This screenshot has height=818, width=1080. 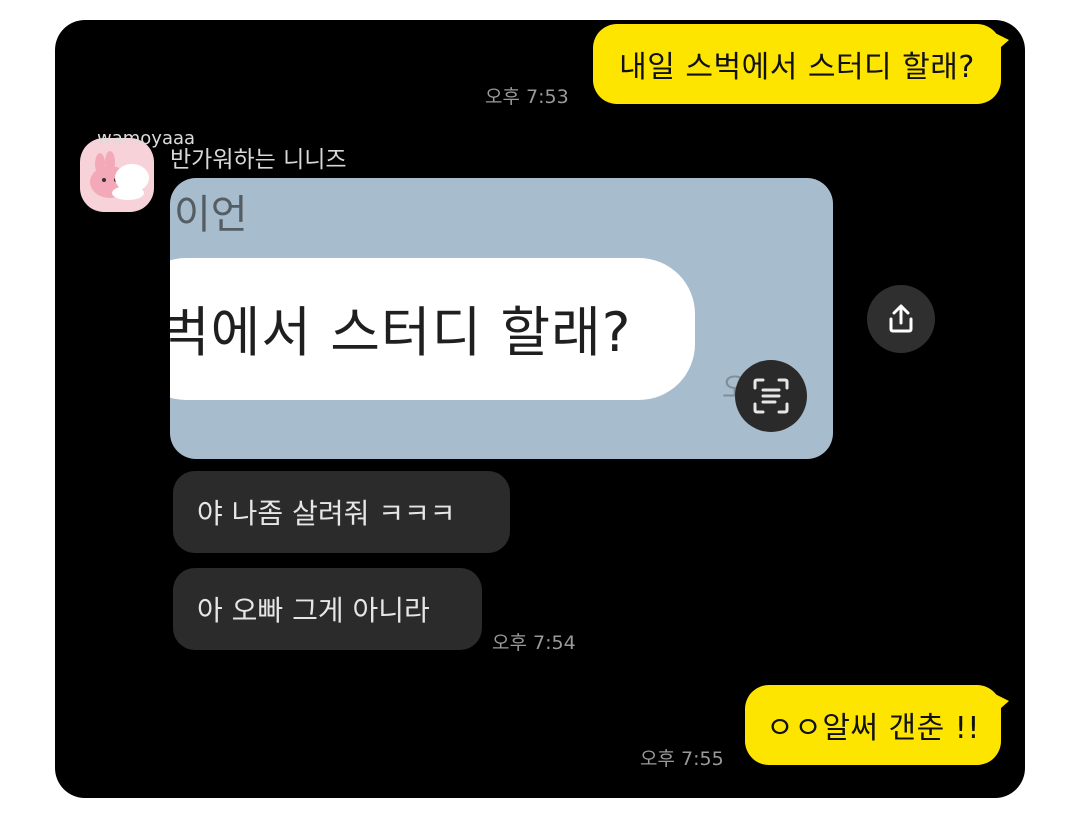 I want to click on sender-name: 반가워하는 니니즈, so click(x=258, y=160).